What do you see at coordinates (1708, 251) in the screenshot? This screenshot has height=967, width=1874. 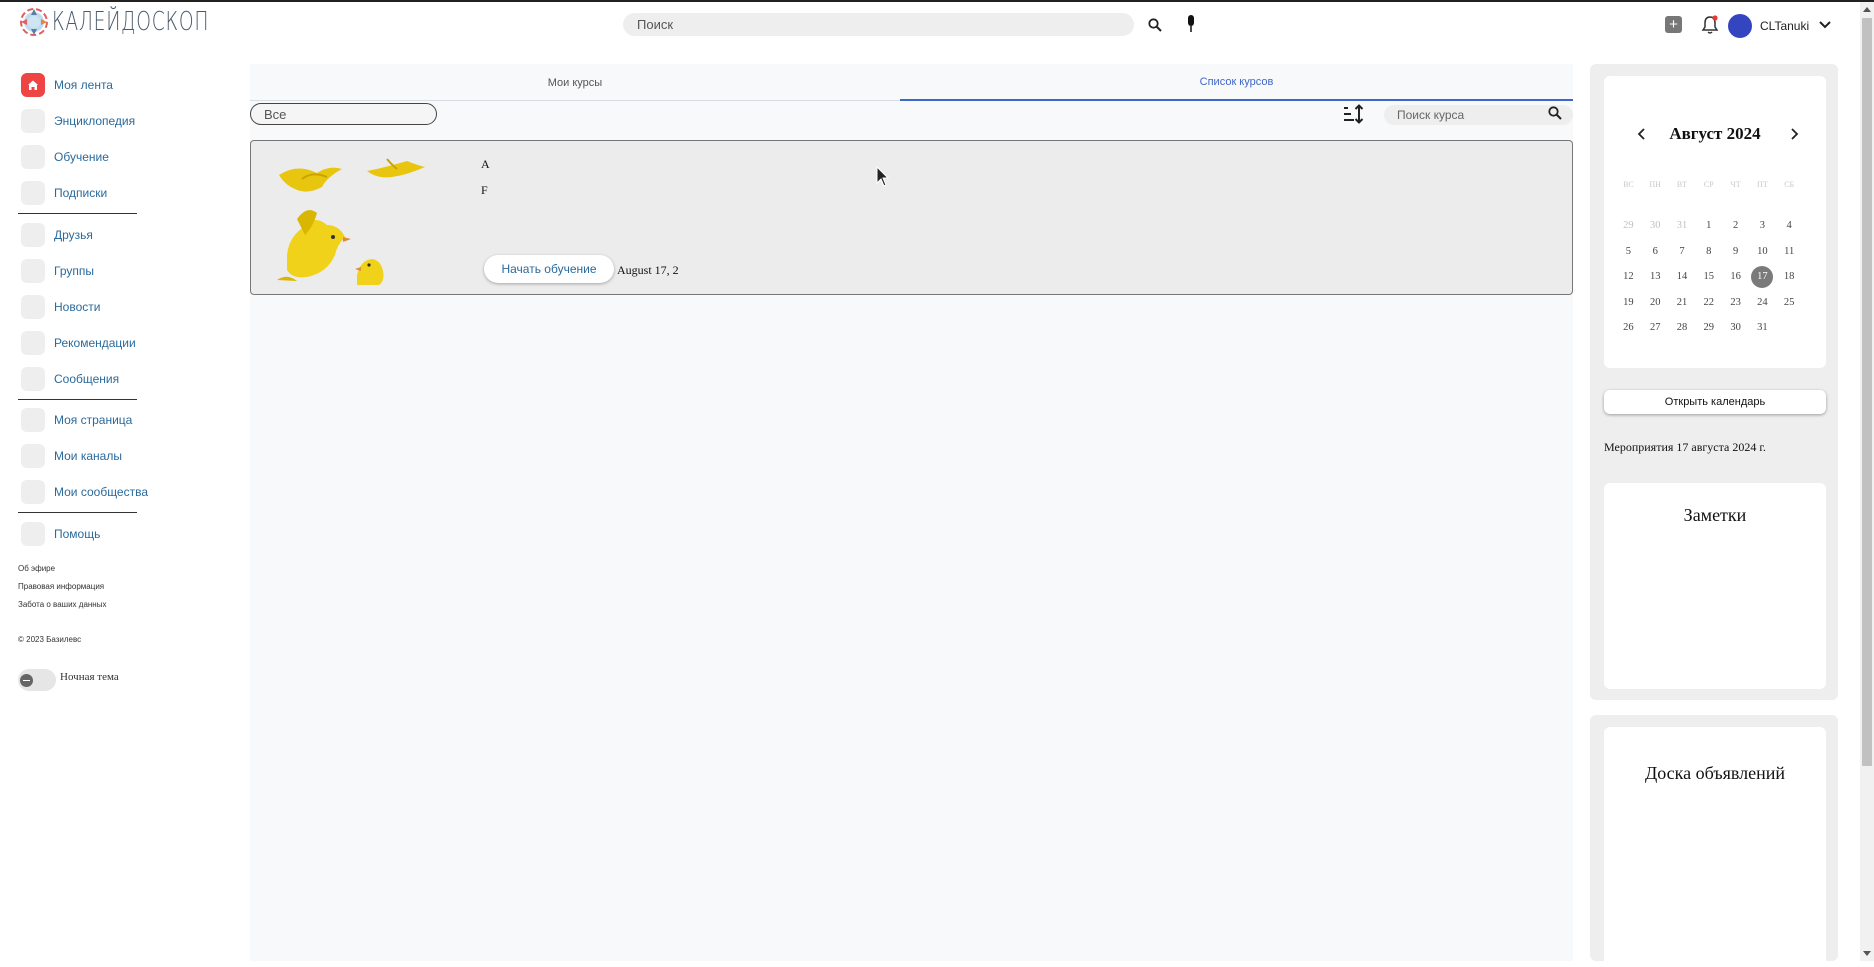 I see `calendar-day: 8` at bounding box center [1708, 251].